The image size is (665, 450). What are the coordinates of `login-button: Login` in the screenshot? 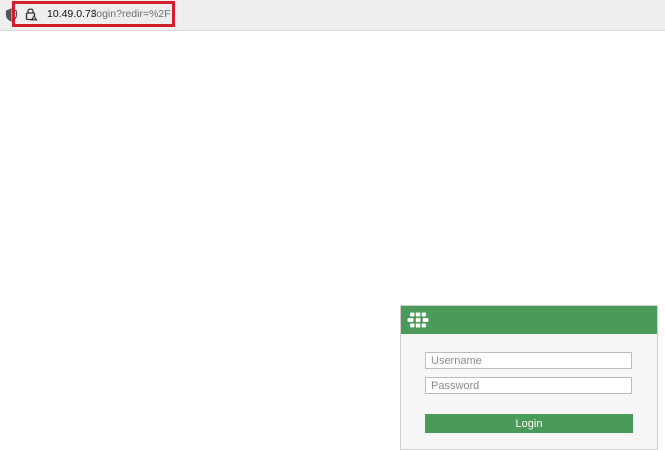 It's located at (529, 423).